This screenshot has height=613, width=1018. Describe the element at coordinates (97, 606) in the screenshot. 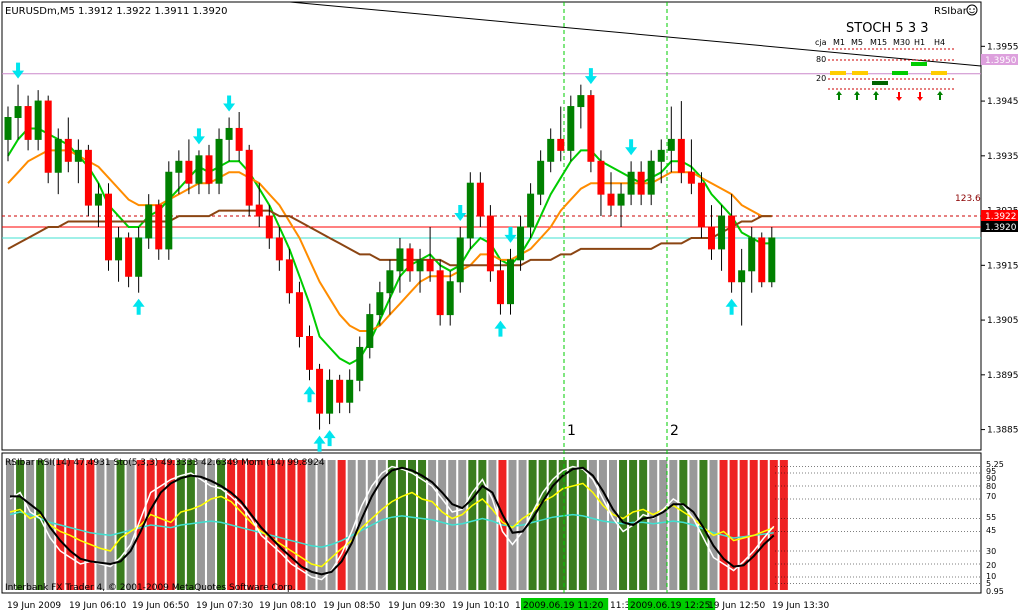

I see `time-tick: 19 Jun 06:10` at that location.